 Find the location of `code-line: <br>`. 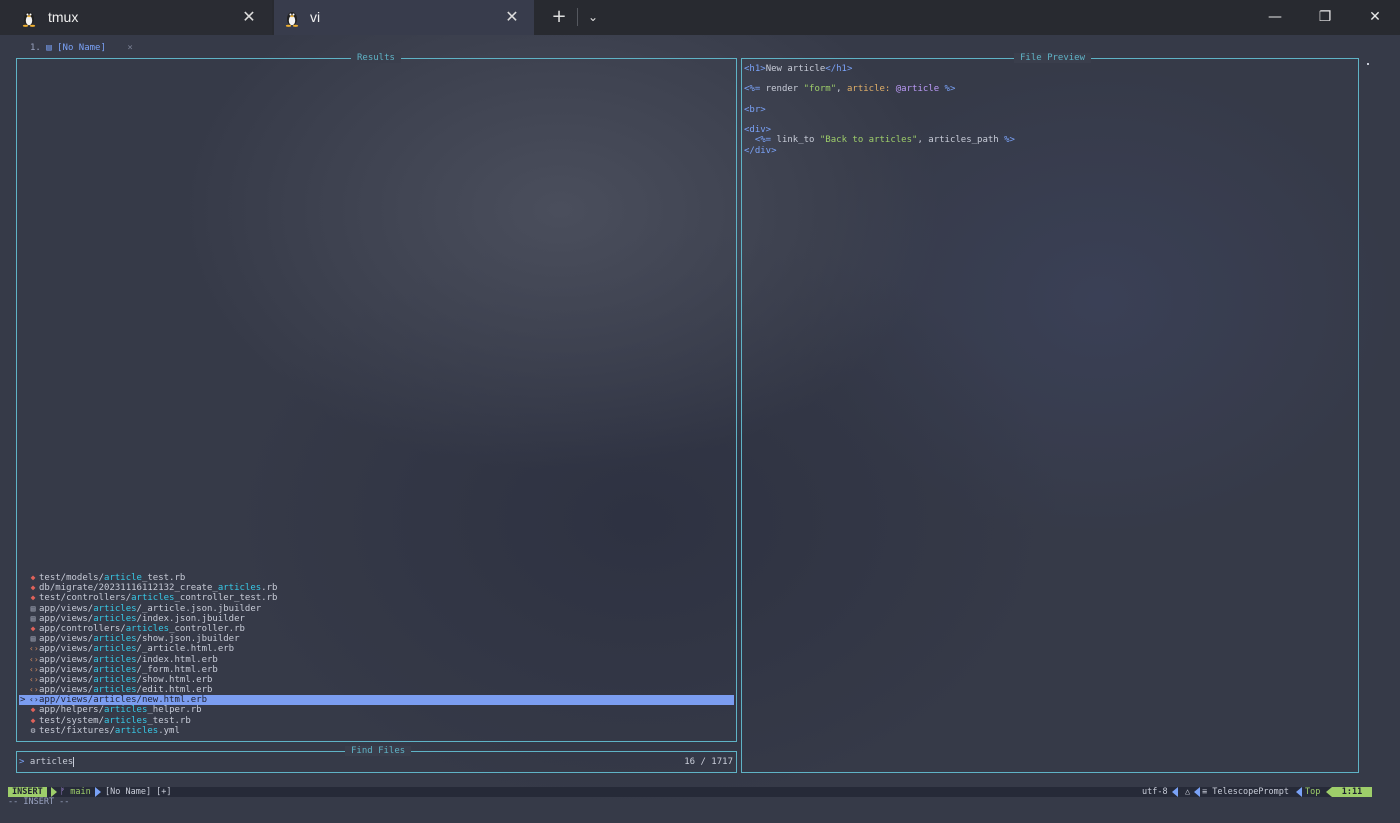

code-line: <br> is located at coordinates (879, 110).